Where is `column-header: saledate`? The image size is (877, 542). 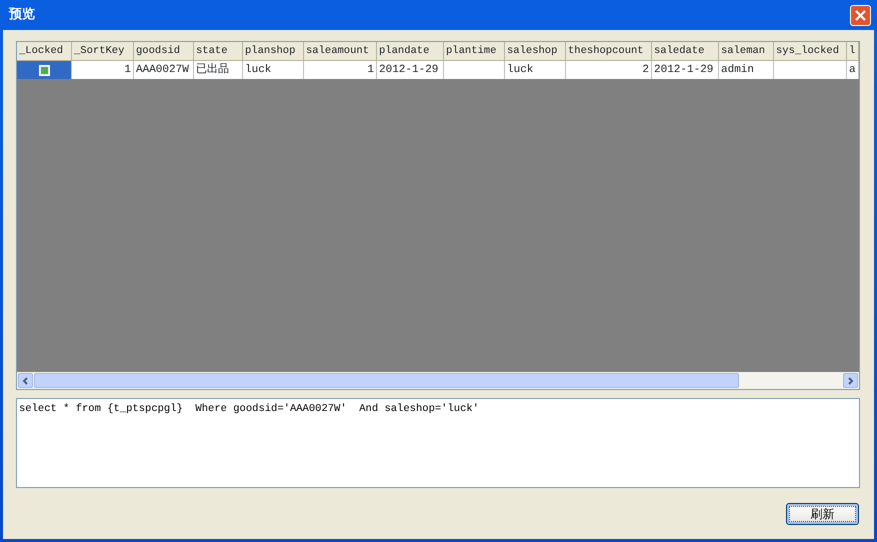
column-header: saledate is located at coordinates (685, 51).